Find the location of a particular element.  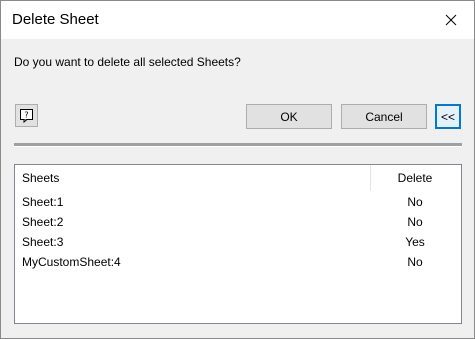

list-item: Sheet:3 Yes is located at coordinates (238, 242).